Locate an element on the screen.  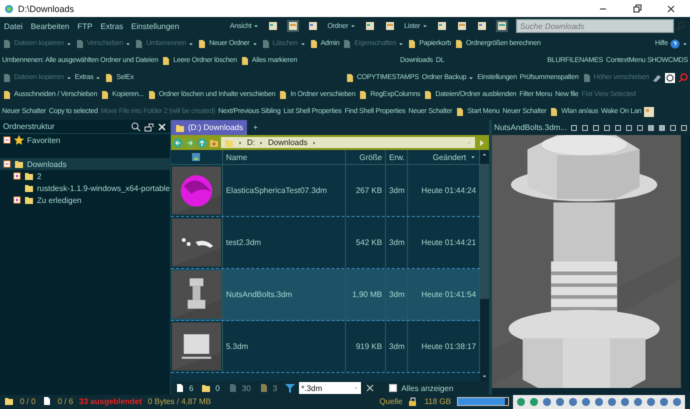
file-size: 267 KB is located at coordinates (369, 190).